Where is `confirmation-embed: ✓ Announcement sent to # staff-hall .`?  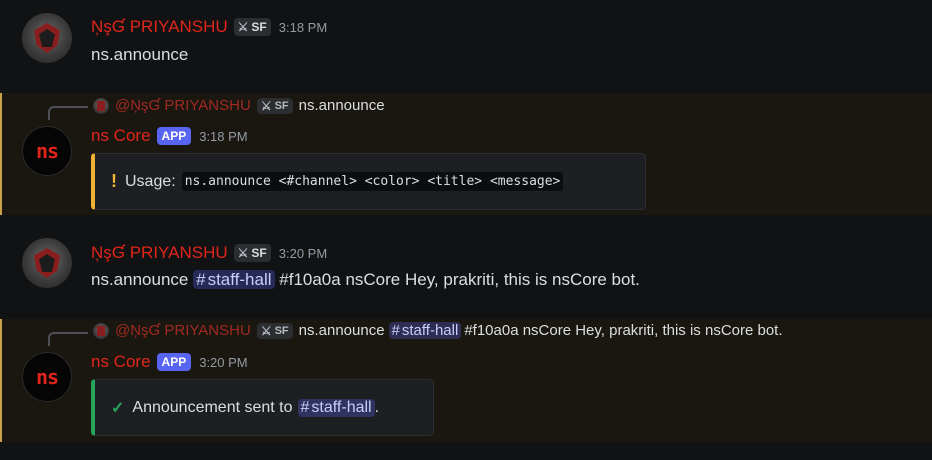
confirmation-embed: ✓ Announcement sent to # staff-hall . is located at coordinates (262, 407).